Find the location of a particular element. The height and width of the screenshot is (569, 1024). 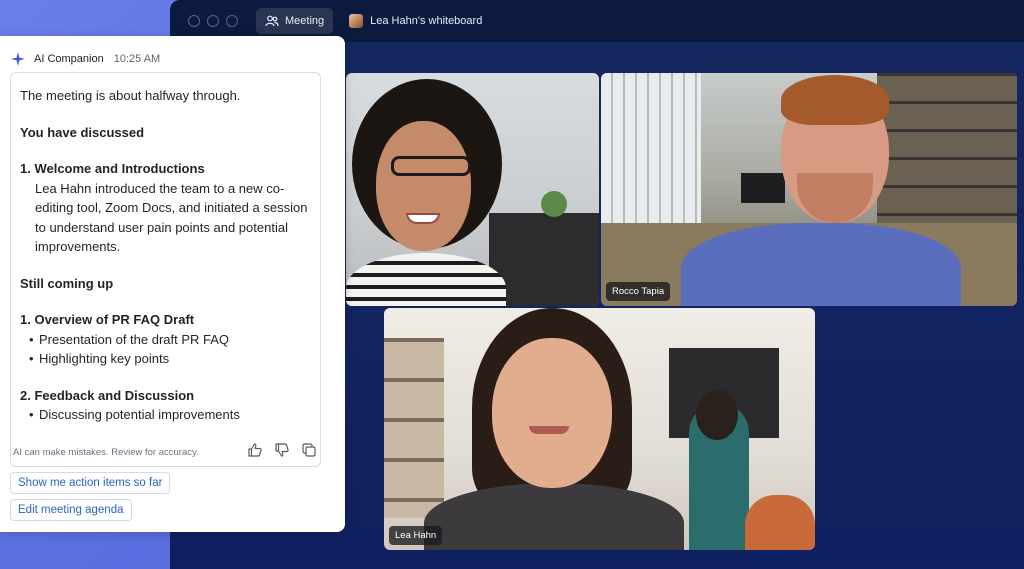

ai-sparkle-icon is located at coordinates (18, 59).